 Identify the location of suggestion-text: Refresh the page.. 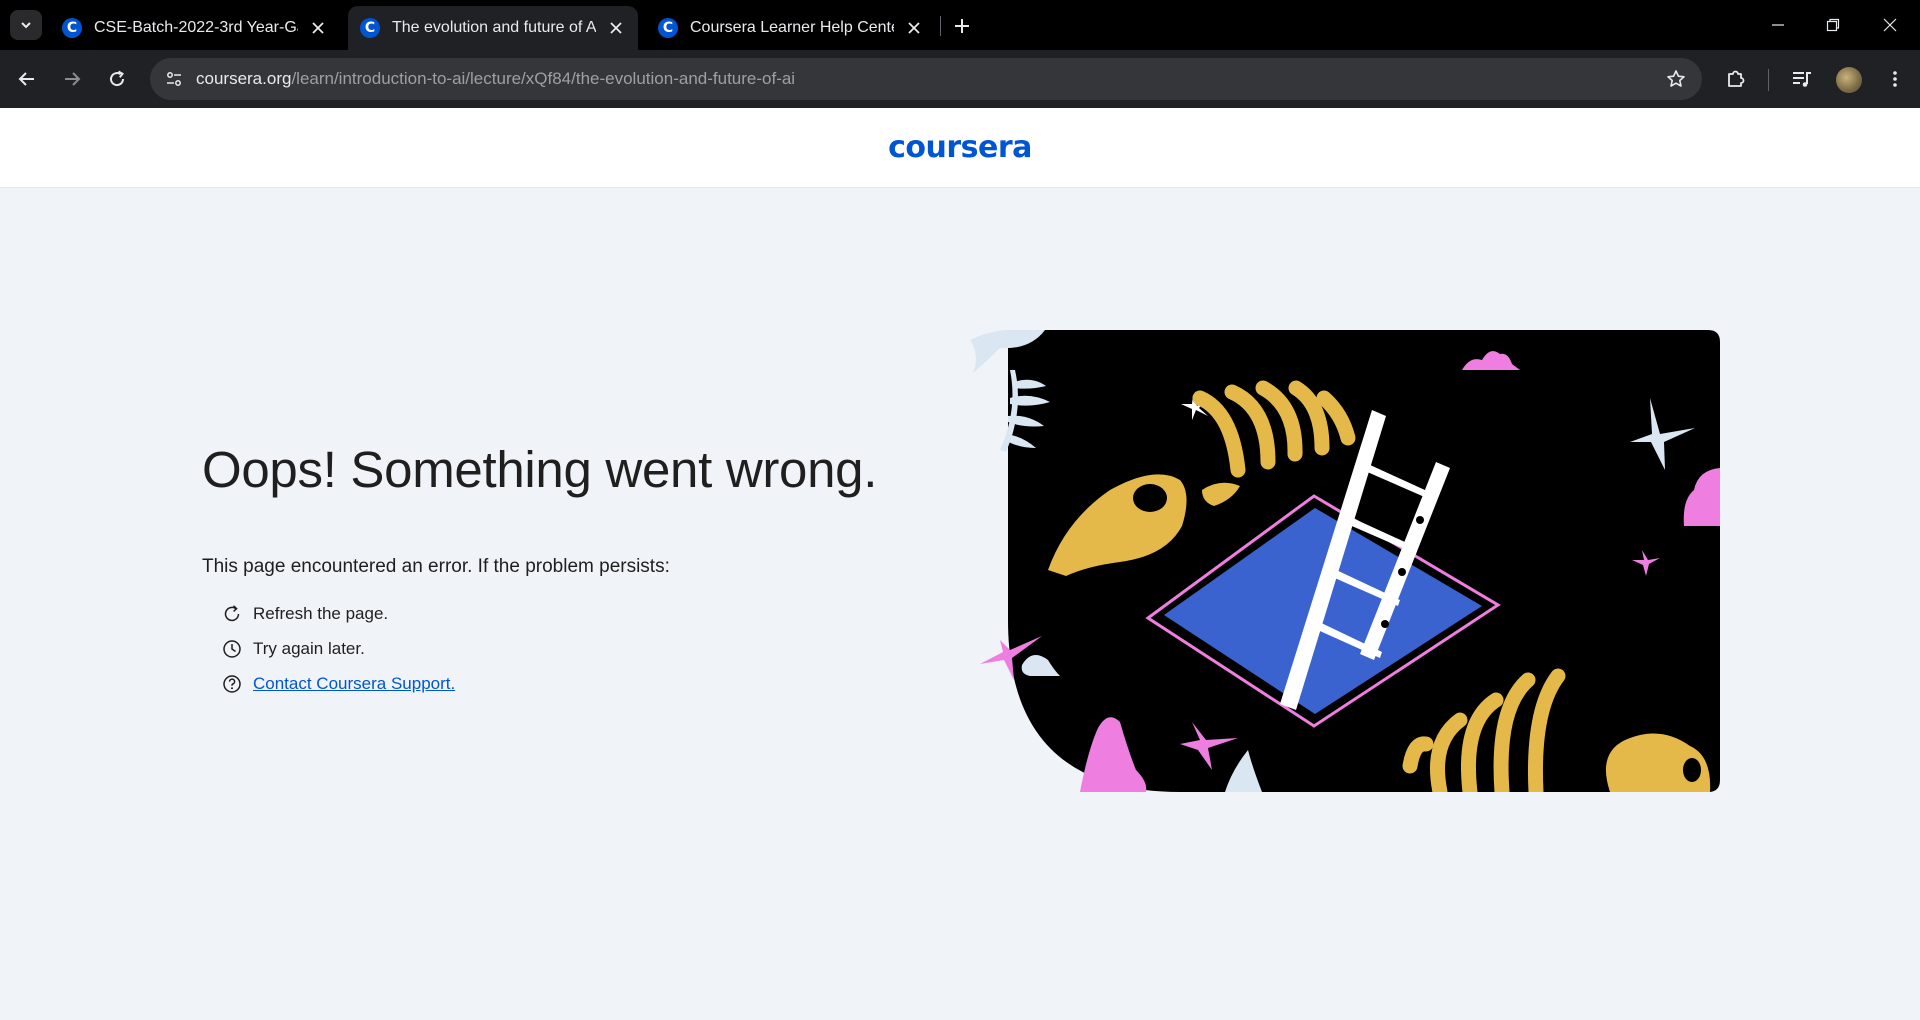
(321, 613).